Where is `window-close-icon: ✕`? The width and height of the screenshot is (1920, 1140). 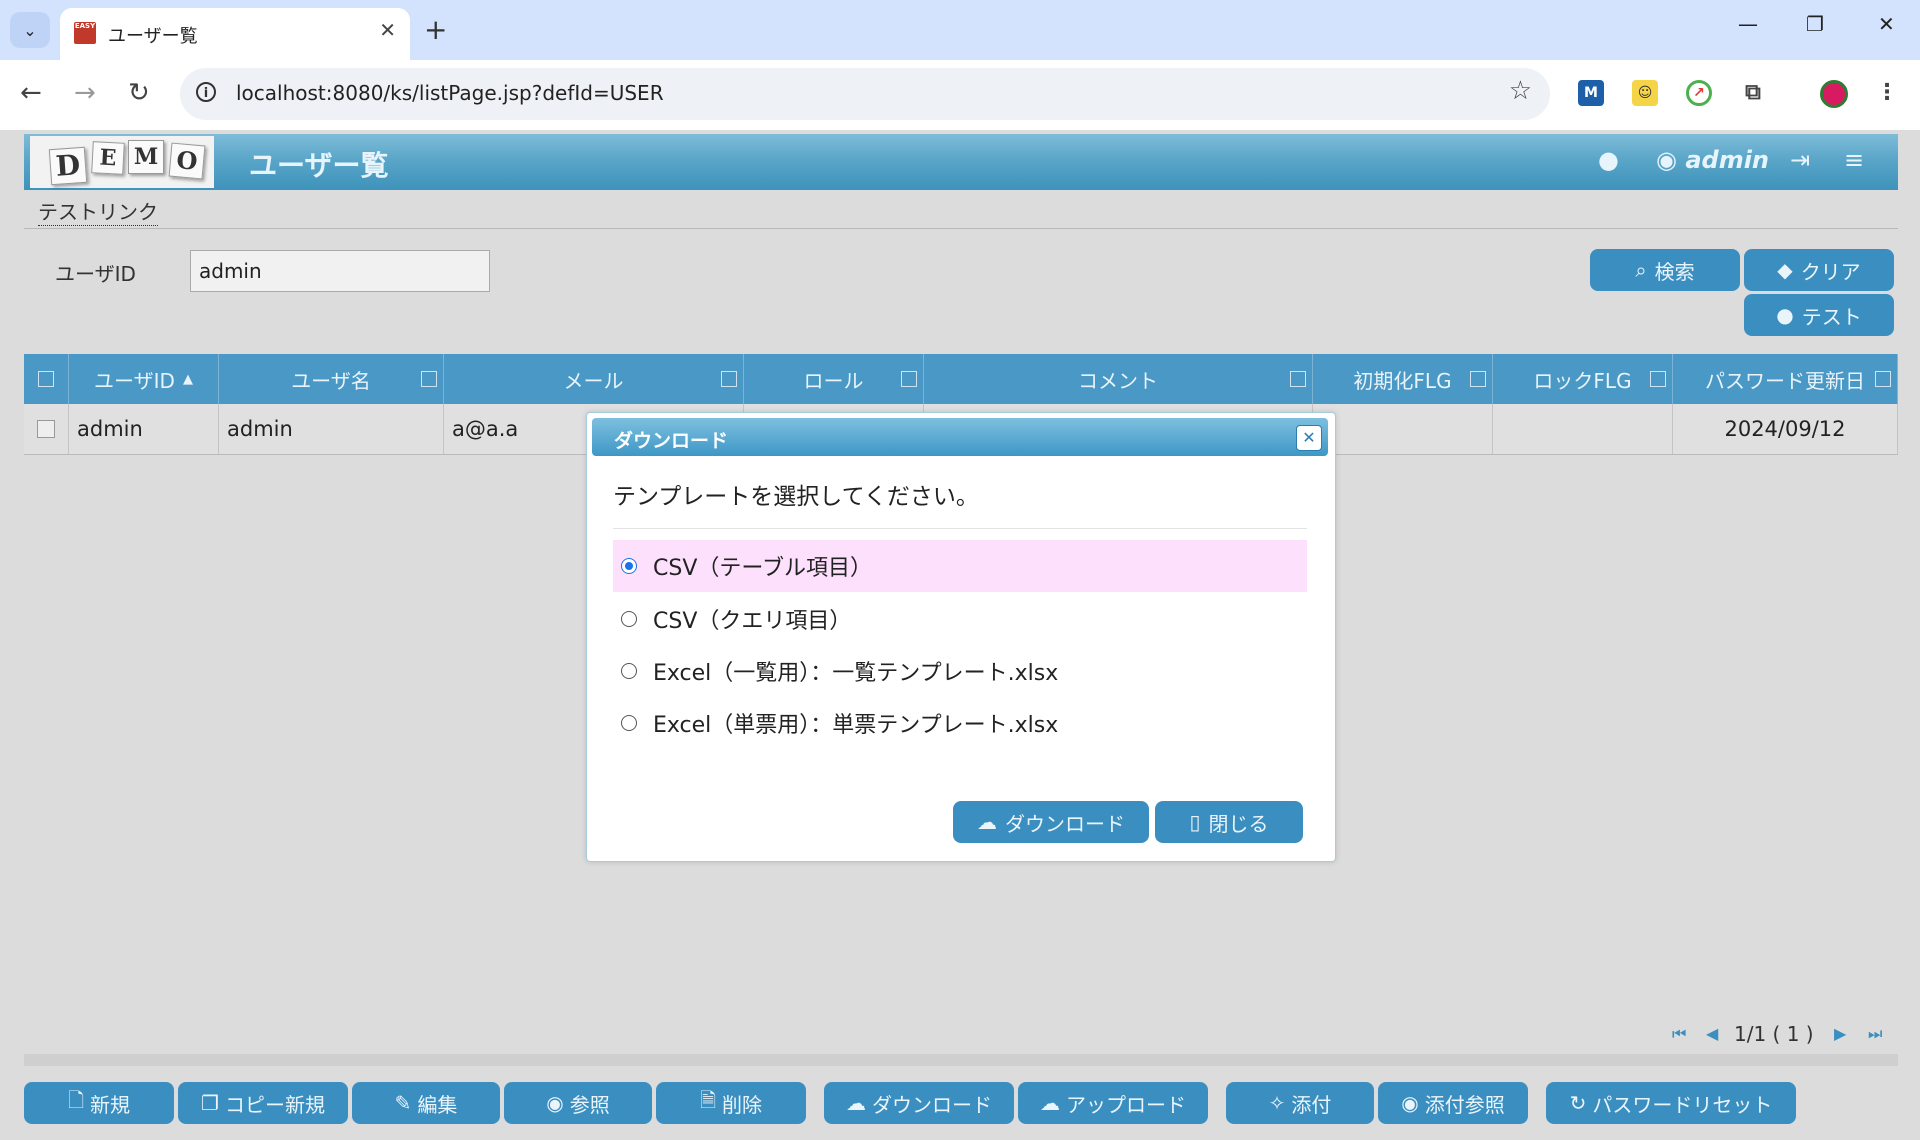 window-close-icon: ✕ is located at coordinates (1886, 24).